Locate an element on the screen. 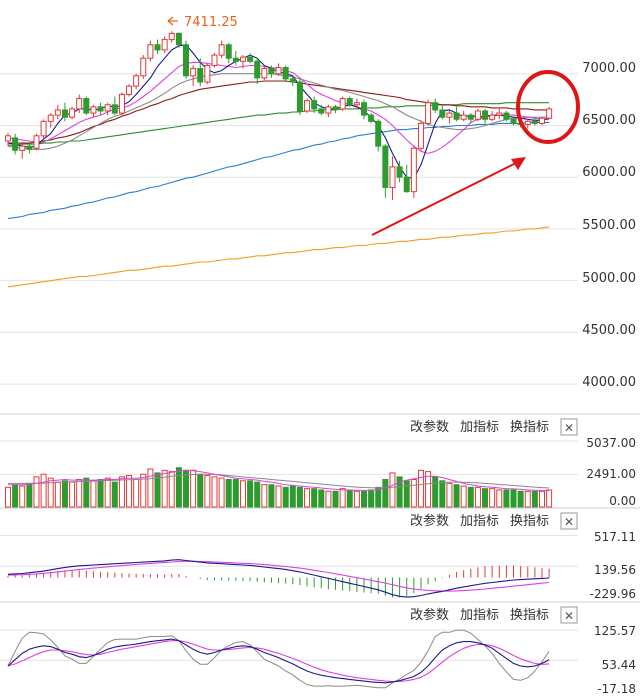  y-tick-label: 5500.00 is located at coordinates (609, 225).